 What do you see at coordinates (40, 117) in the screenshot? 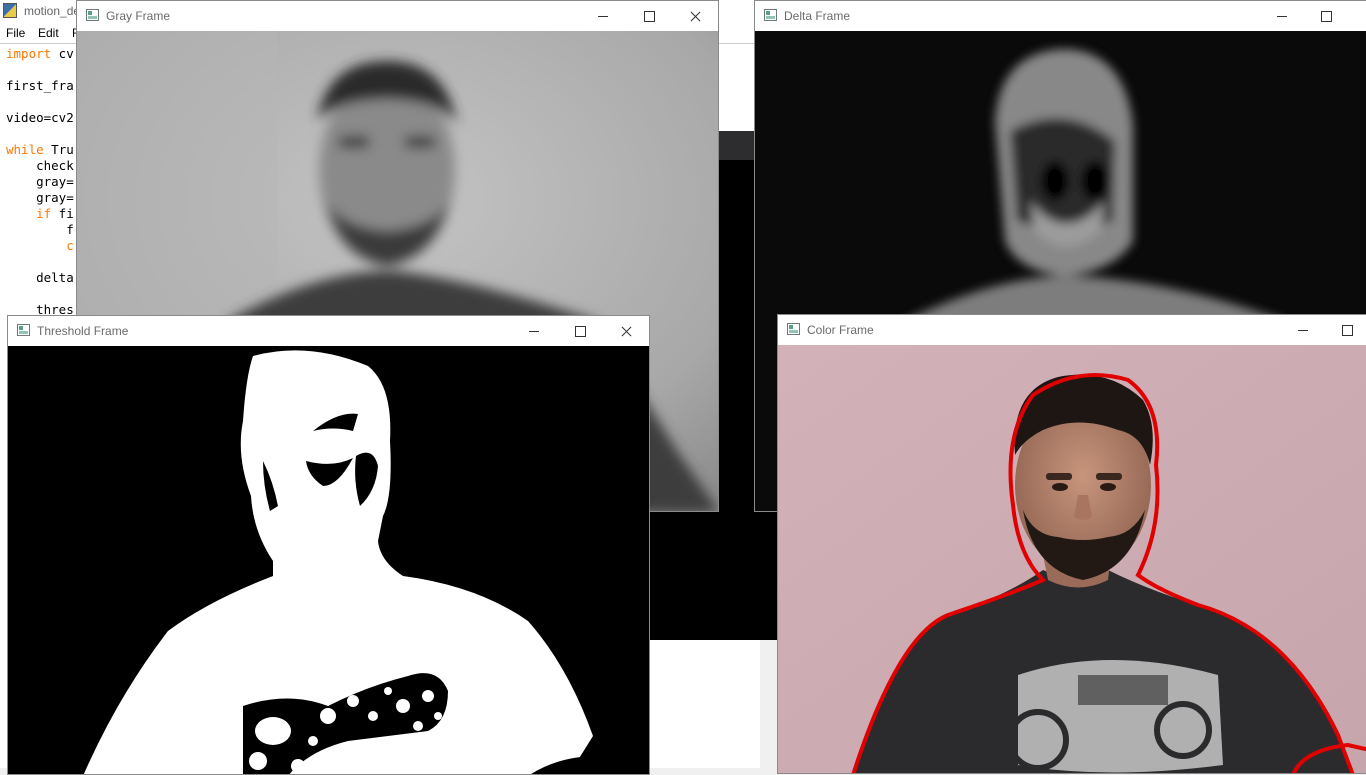
I see `code-line: video=cv2` at bounding box center [40, 117].